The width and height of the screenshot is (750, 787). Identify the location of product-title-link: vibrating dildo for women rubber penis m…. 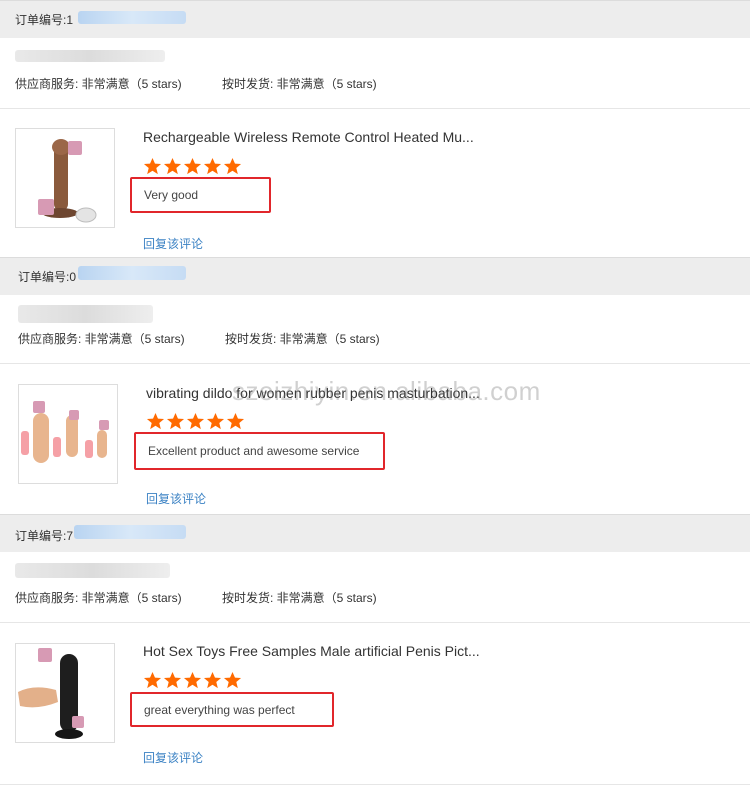
(316, 393).